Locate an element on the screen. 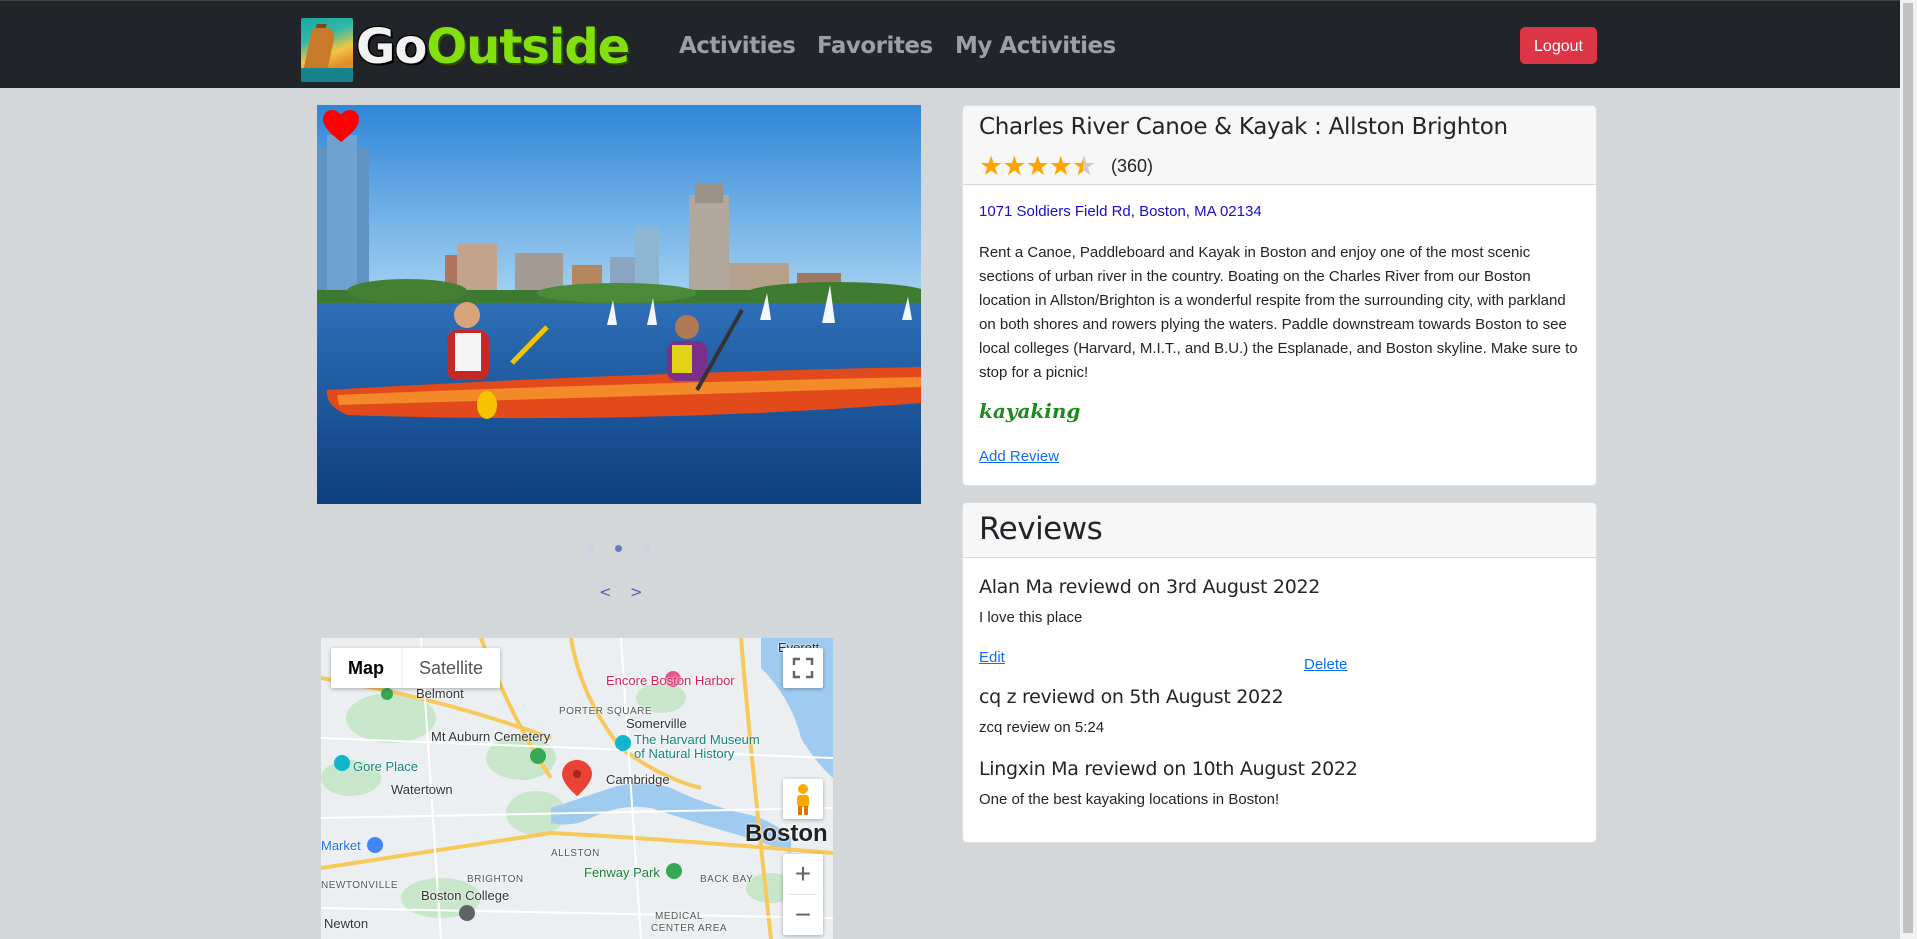  zoom-out-button: − is located at coordinates (803, 915).